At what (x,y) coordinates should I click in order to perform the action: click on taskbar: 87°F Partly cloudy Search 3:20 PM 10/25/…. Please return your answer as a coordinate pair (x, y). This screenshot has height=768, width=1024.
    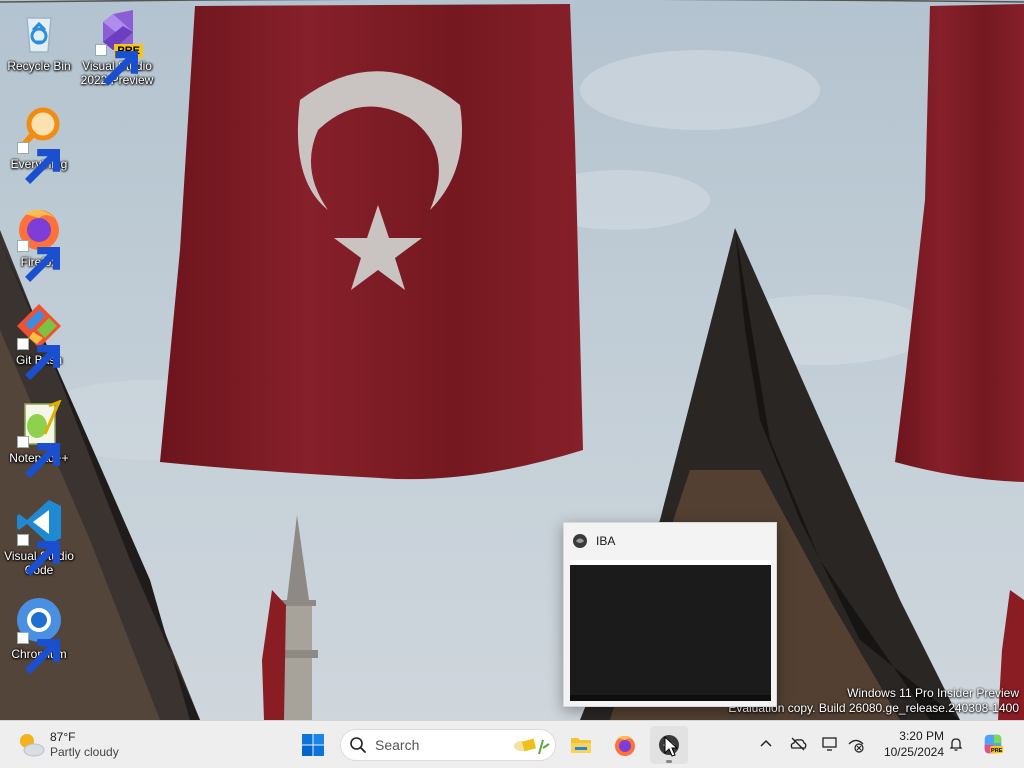
    Looking at the image, I should click on (512, 744).